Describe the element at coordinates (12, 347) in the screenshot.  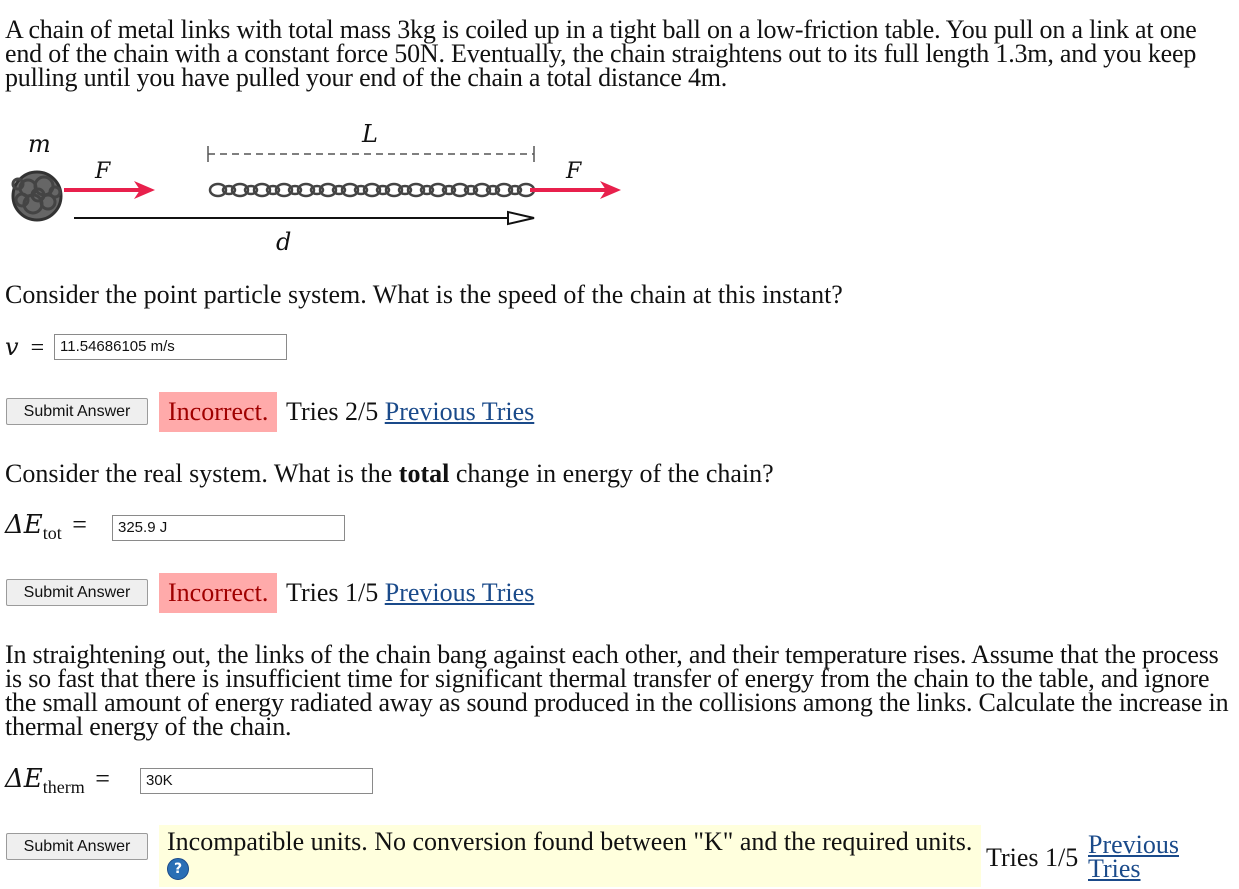
I see `q1-var-symbol: v` at that location.